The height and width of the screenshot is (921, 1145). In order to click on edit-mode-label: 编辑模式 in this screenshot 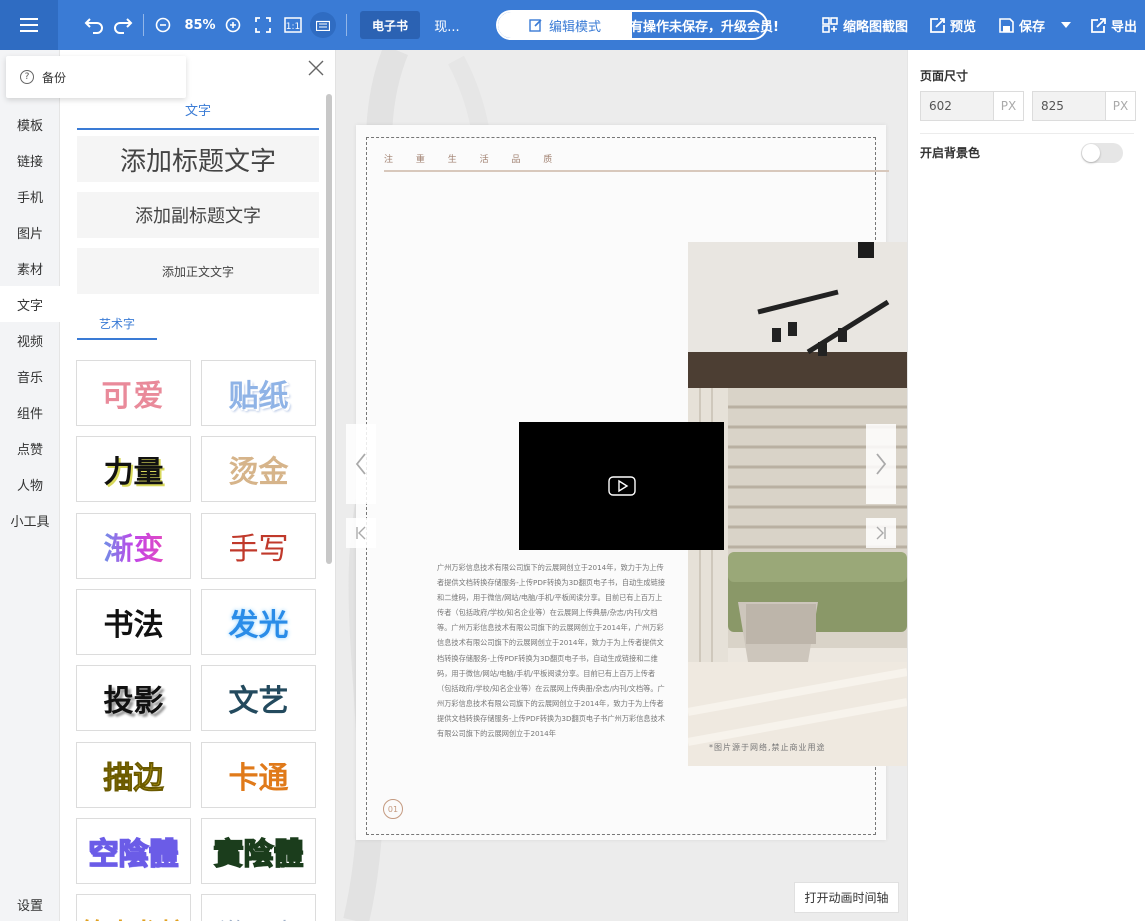, I will do `click(574, 27)`.